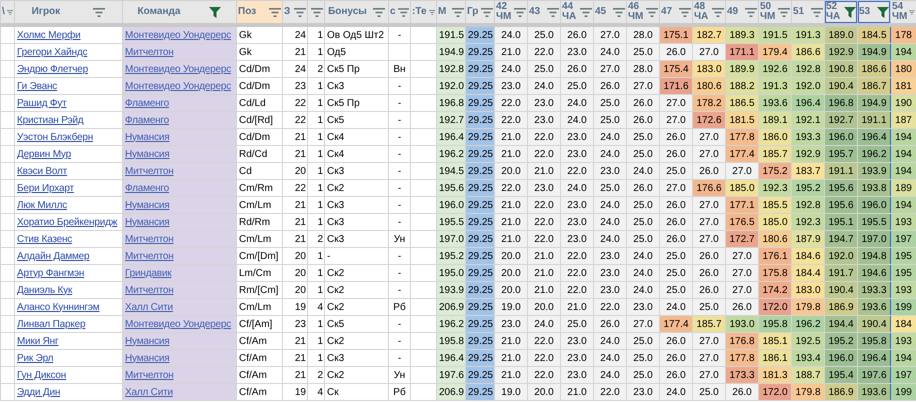 The width and height of the screenshot is (916, 402). I want to click on player-link: Эдди Дин, so click(38, 392).